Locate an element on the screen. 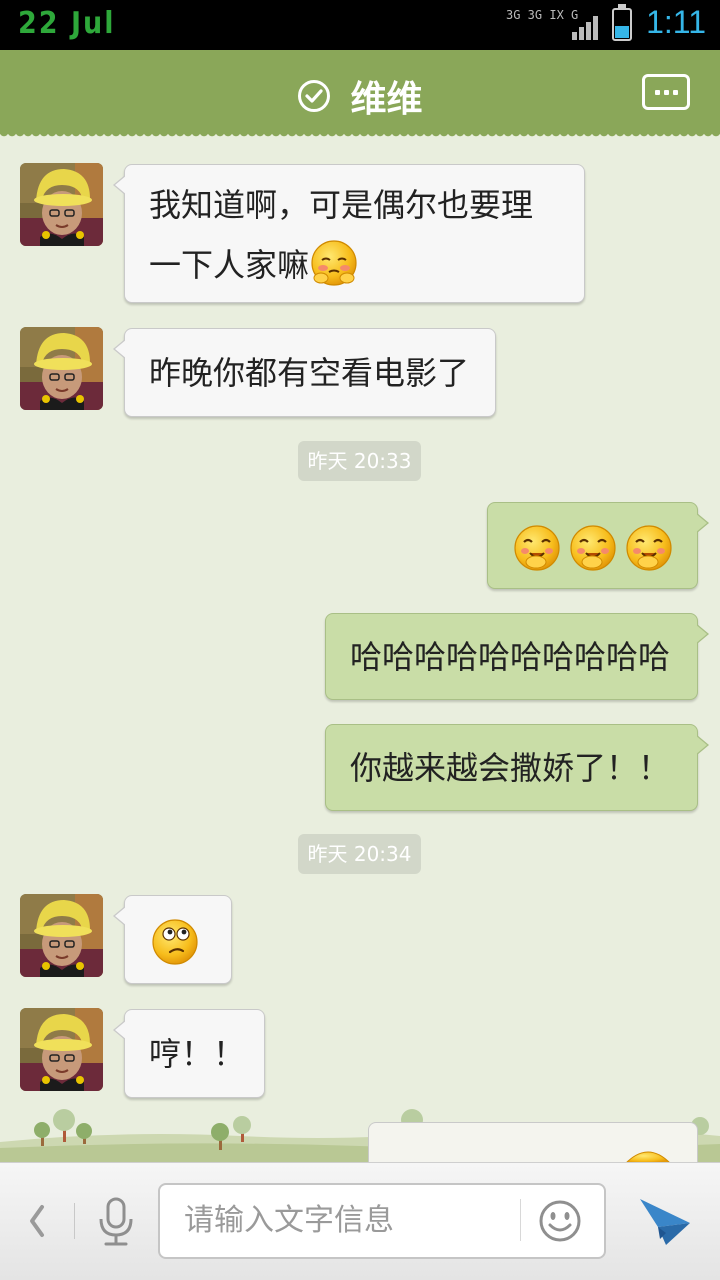 The height and width of the screenshot is (1280, 720). battery-icon is located at coordinates (622, 22).